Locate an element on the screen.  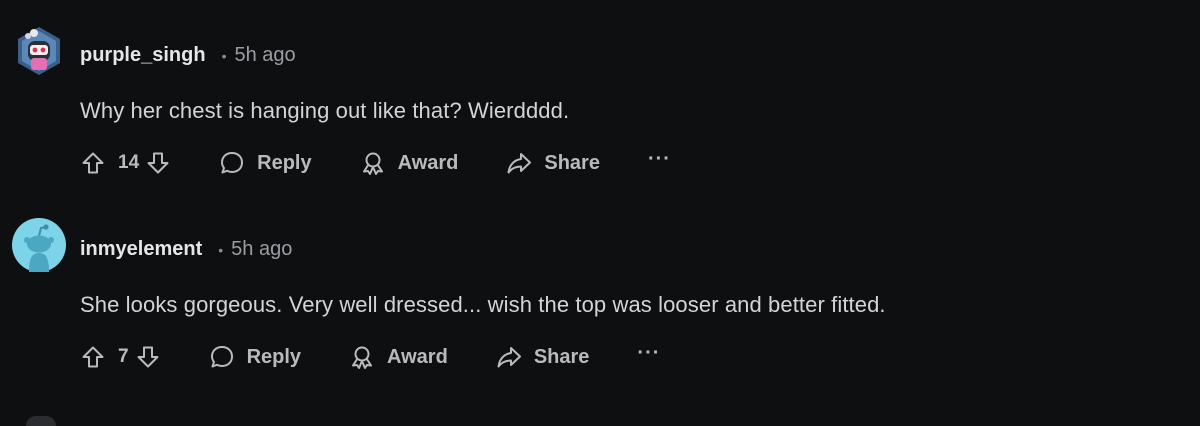
default-snoo-avatar-icon is located at coordinates (39, 245).